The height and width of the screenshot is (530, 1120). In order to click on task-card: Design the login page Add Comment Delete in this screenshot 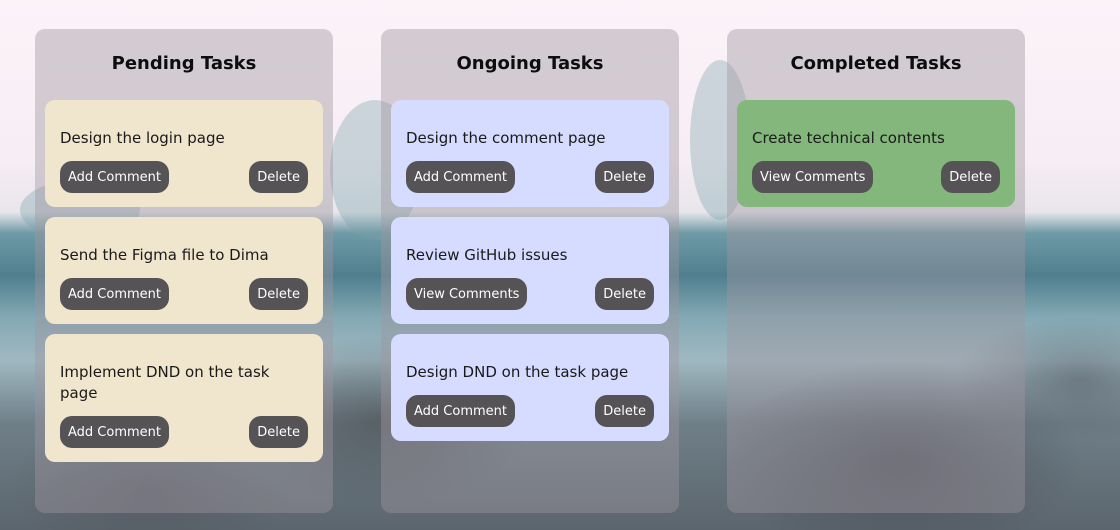, I will do `click(184, 153)`.